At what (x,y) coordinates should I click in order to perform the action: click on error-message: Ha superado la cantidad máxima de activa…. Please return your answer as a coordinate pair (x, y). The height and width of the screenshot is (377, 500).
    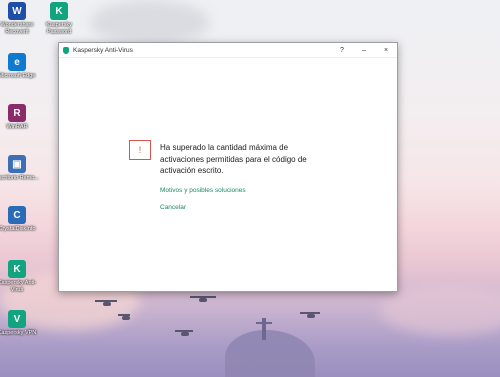
    Looking at the image, I should click on (233, 159).